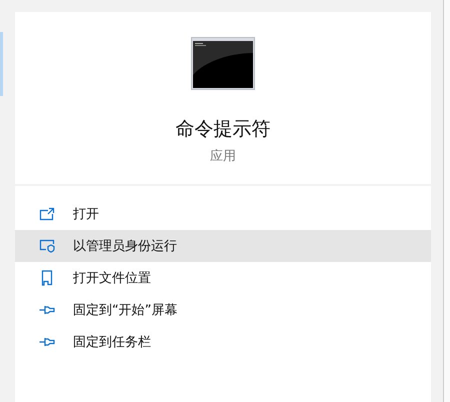 Image resolution: width=450 pixels, height=402 pixels. I want to click on side-strip, so click(1, 64).